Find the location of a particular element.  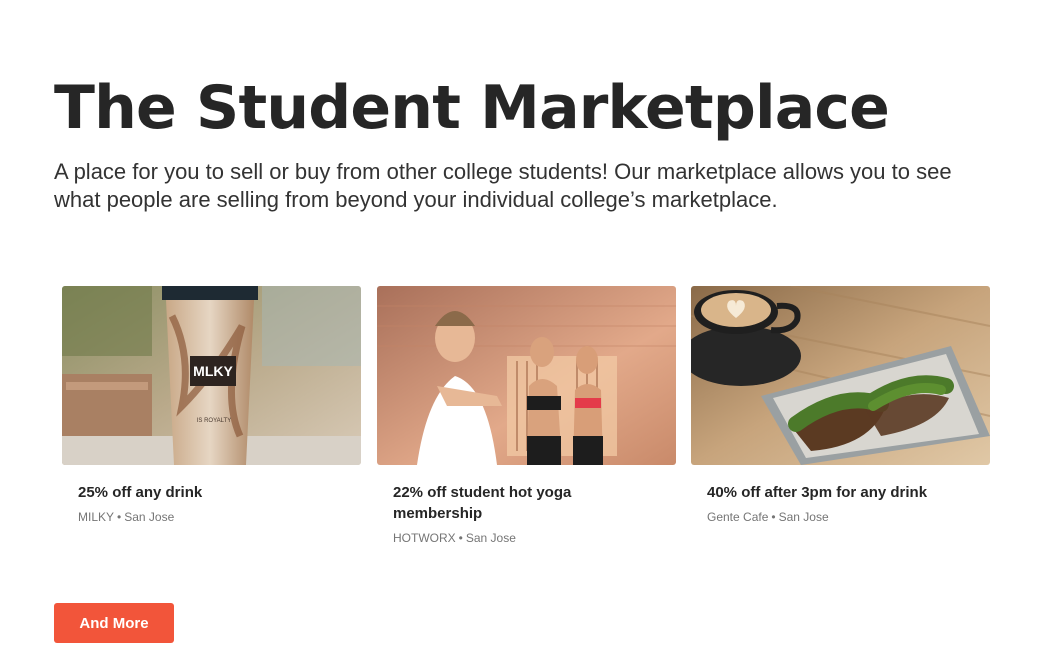

cup-tagline-text: IS ROYALTY is located at coordinates (214, 421).